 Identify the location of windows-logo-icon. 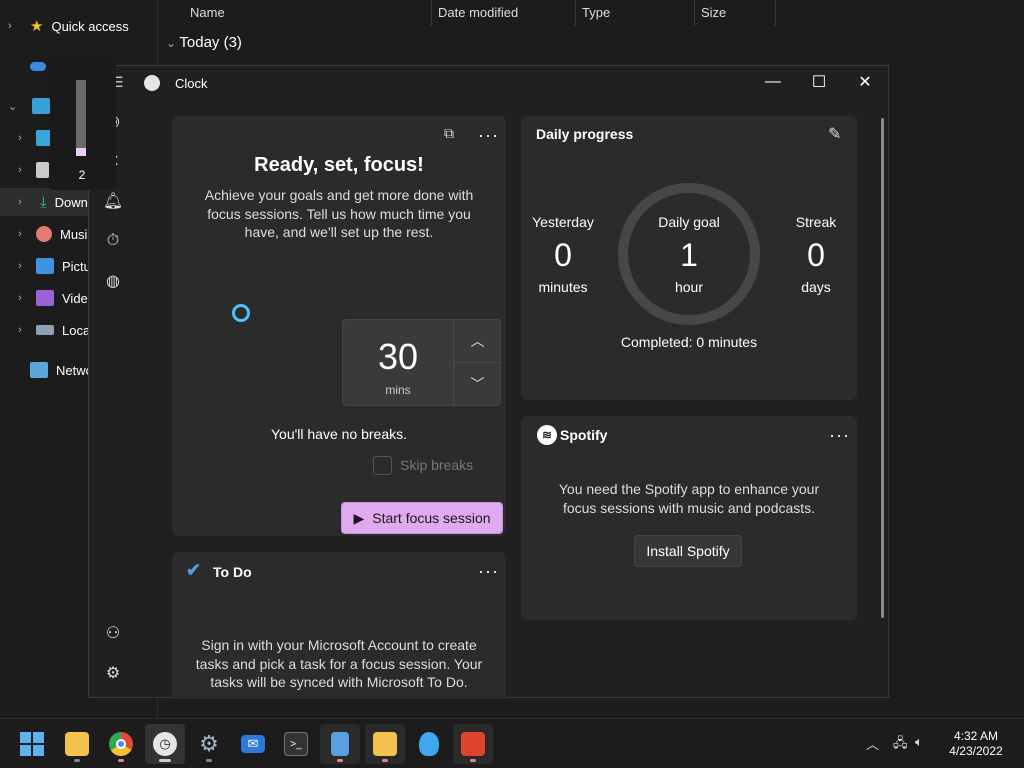
(32, 744).